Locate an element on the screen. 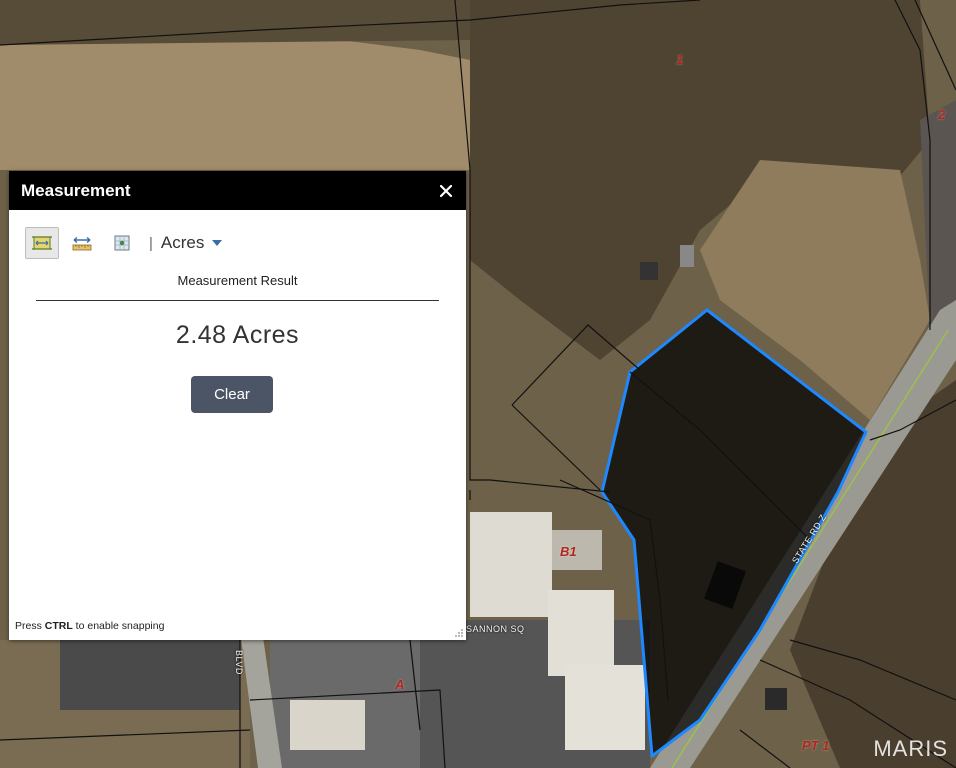 This screenshot has width=956, height=768. unit-dropdown-value: Acres is located at coordinates (182, 242).